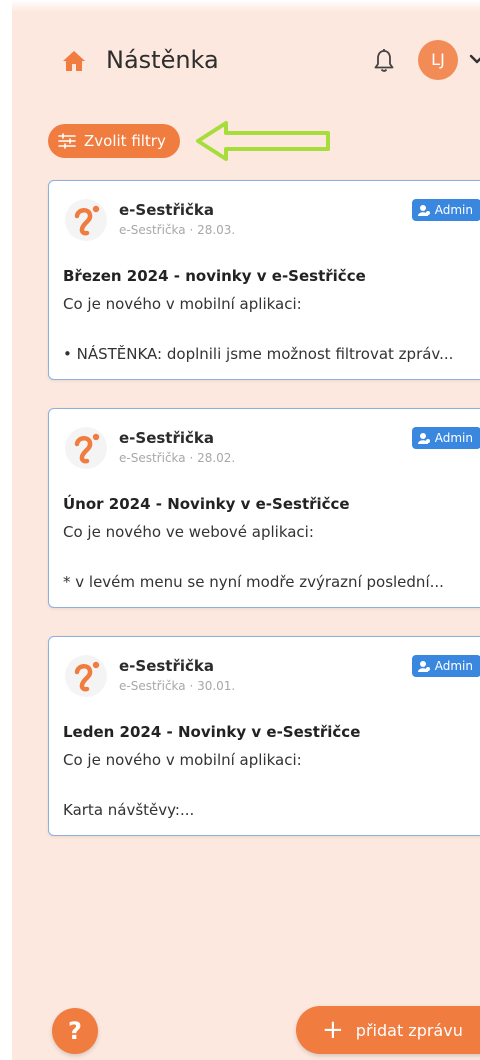 The height and width of the screenshot is (1060, 480). I want to click on add-post-button: + přidat zprávu, so click(388, 1030).